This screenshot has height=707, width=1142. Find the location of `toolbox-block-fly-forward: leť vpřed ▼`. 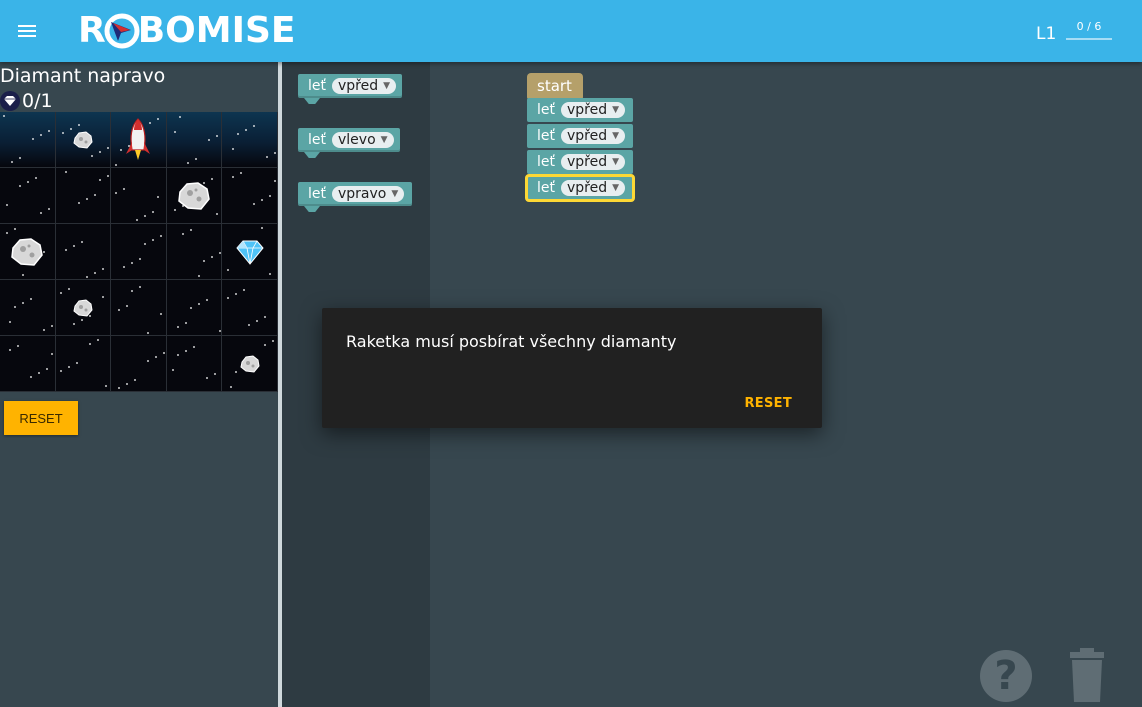

toolbox-block-fly-forward: leť vpřed ▼ is located at coordinates (350, 89).